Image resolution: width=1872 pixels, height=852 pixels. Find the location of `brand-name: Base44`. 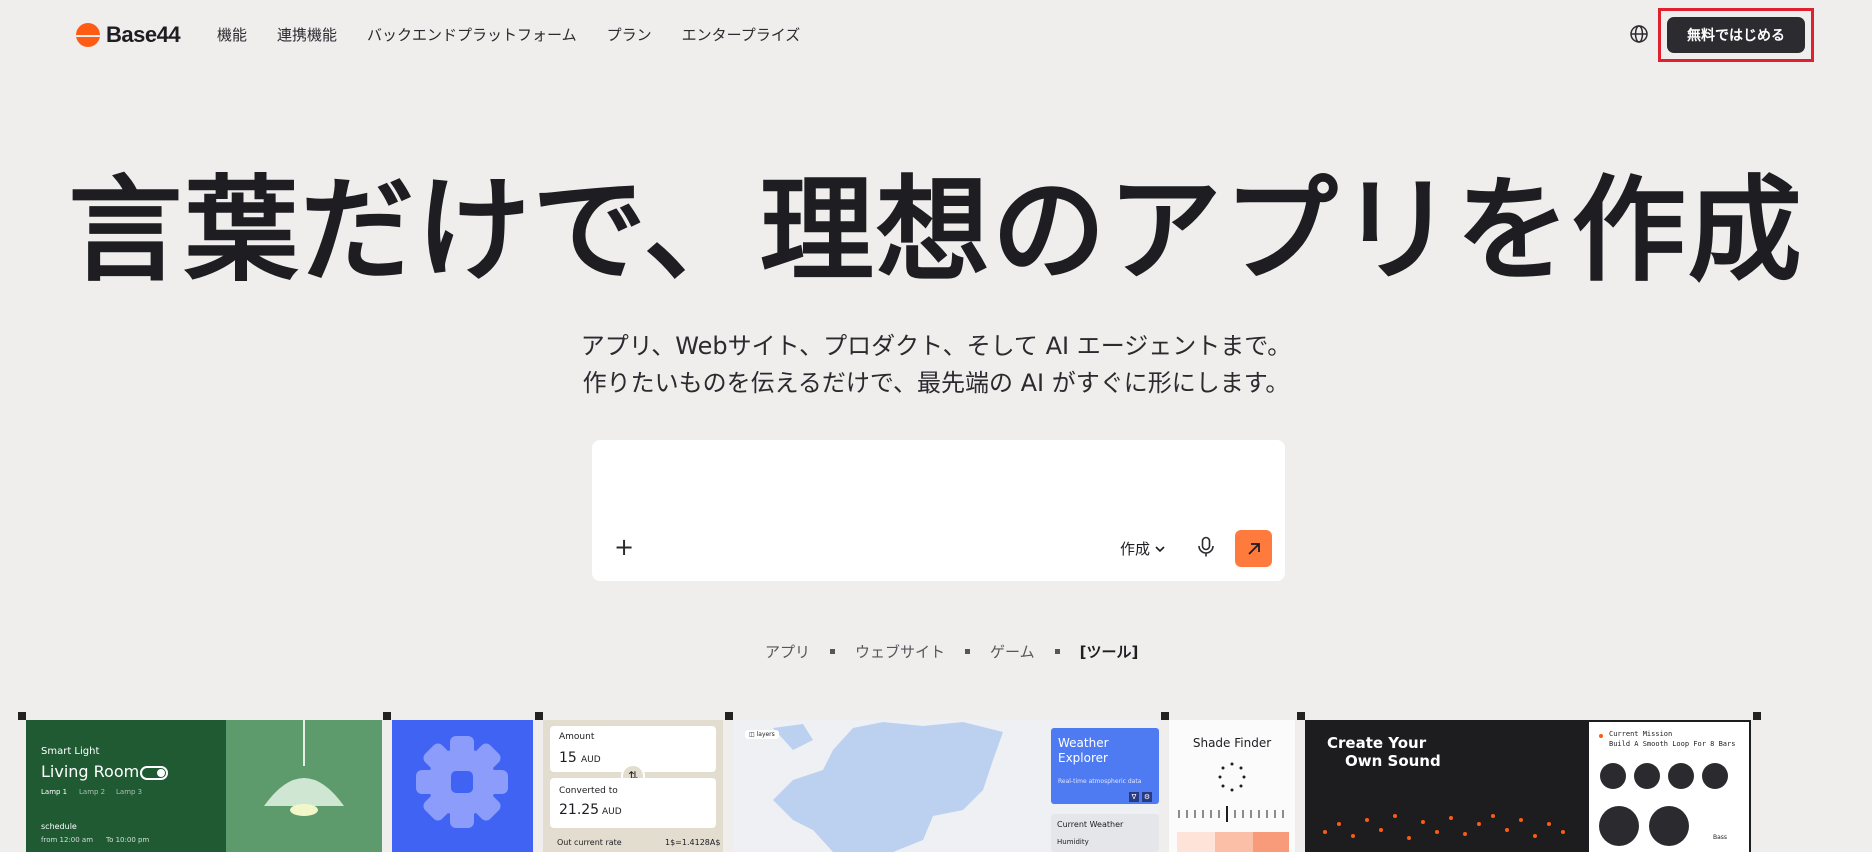

brand-name: Base44 is located at coordinates (143, 34).